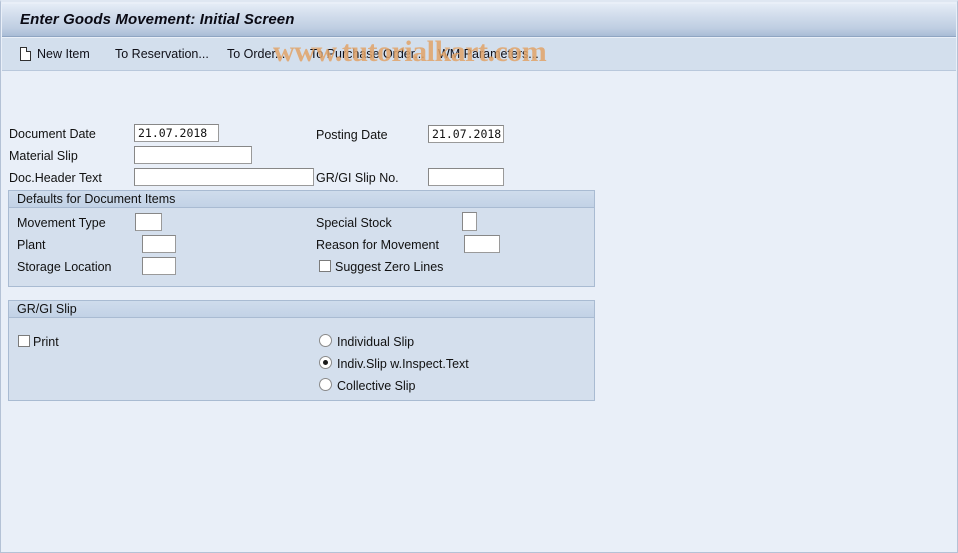 The width and height of the screenshot is (958, 553). Describe the element at coordinates (63, 54) in the screenshot. I see `new-item-label: New Item` at that location.